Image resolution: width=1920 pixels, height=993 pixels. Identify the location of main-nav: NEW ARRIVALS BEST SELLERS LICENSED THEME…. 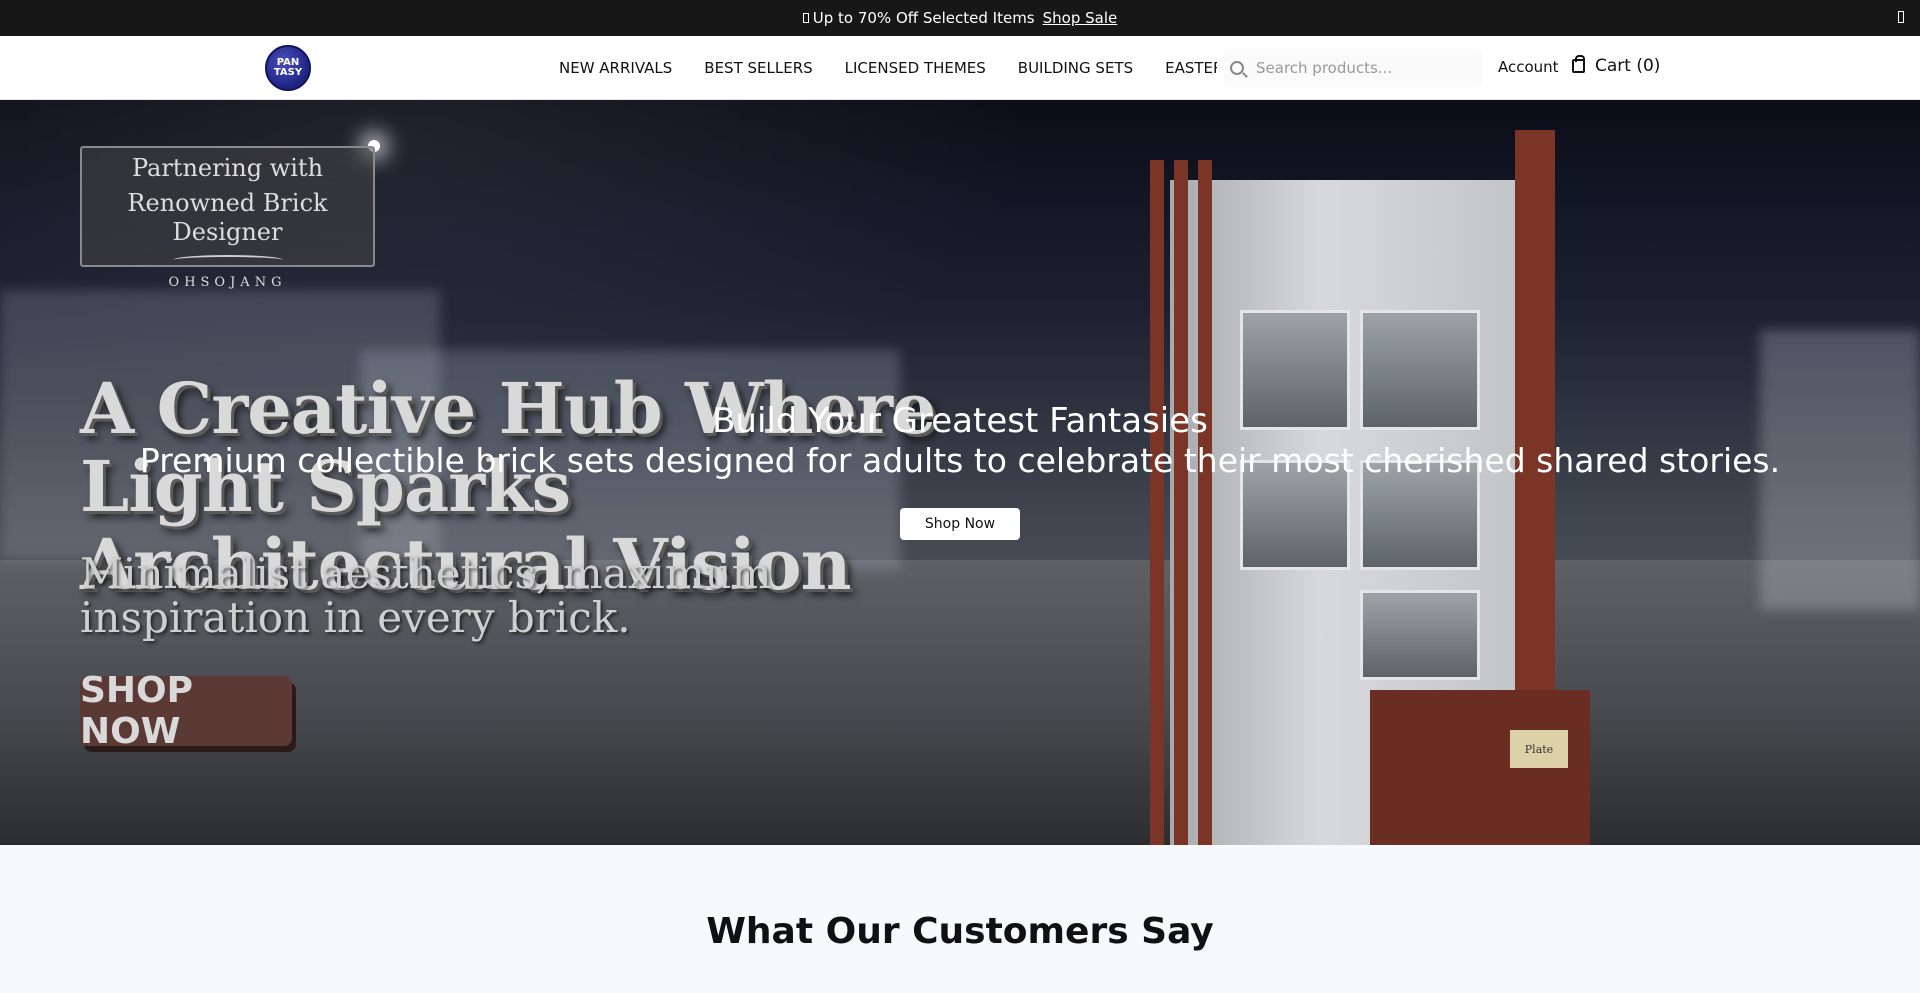
(888, 68).